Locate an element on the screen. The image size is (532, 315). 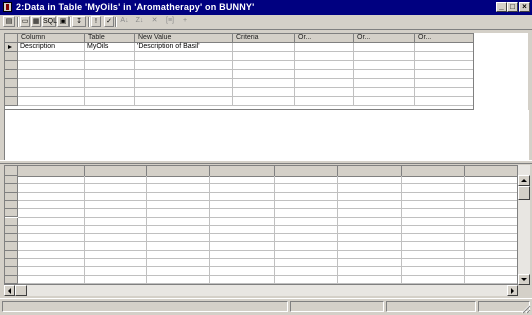
close-button: × is located at coordinates (524, 7).